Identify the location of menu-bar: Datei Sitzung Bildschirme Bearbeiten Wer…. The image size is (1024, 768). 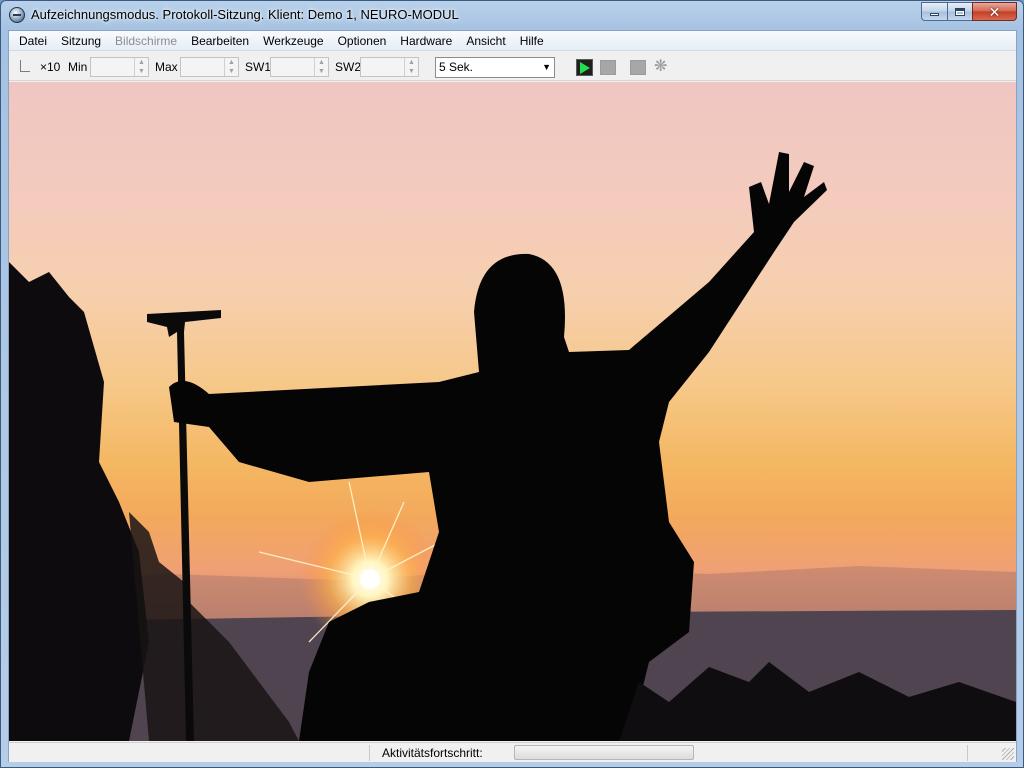
(512, 41).